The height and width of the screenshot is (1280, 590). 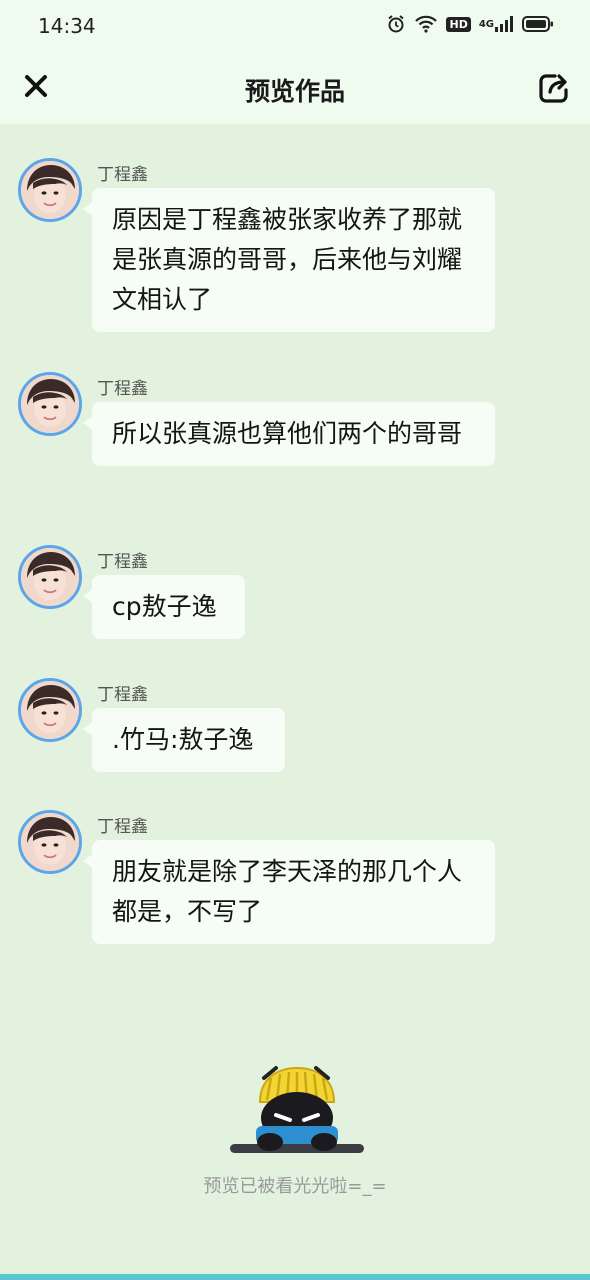 I want to click on message-bubble: 原因是丁程鑫被张家收养了那就是张真源的哥哥，后来他与刘耀文相认了, so click(x=289, y=260).